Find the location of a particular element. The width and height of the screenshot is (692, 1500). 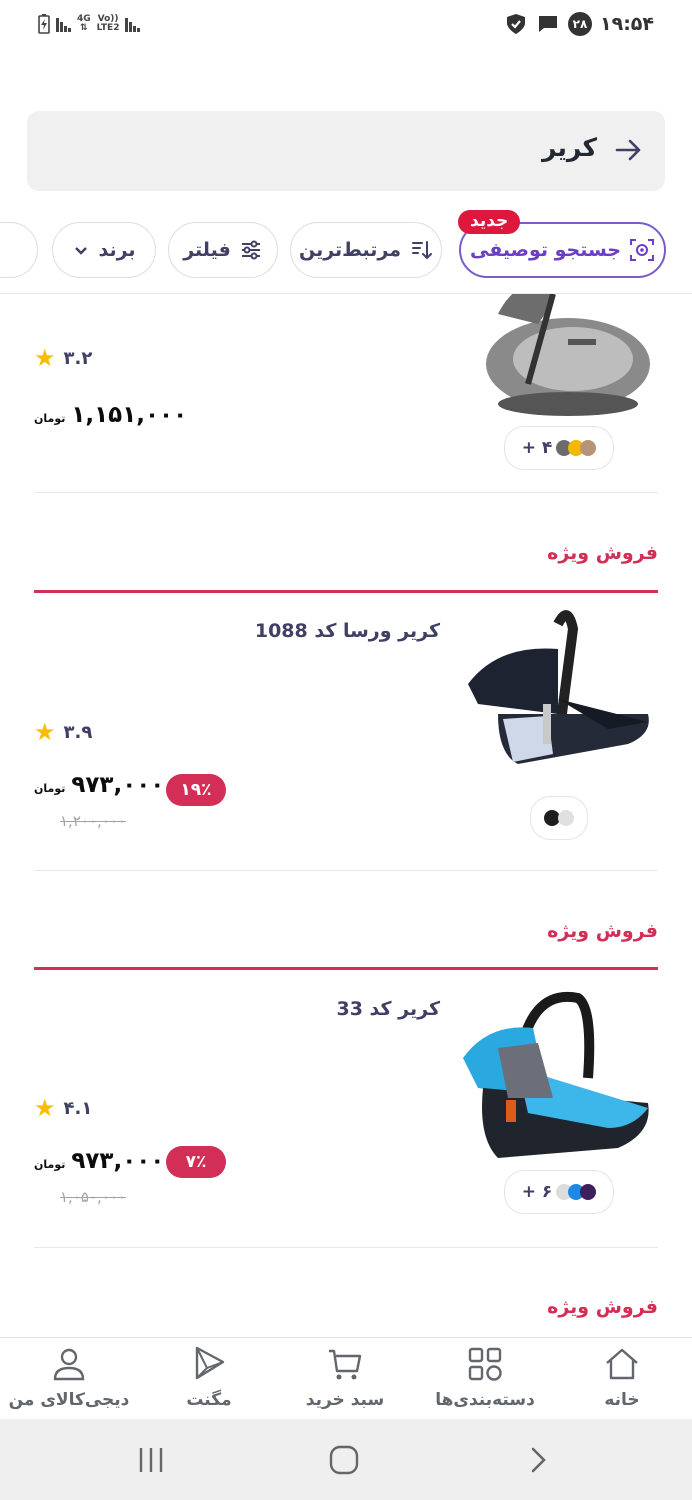

color-swatches: + ۶ is located at coordinates (559, 1192).